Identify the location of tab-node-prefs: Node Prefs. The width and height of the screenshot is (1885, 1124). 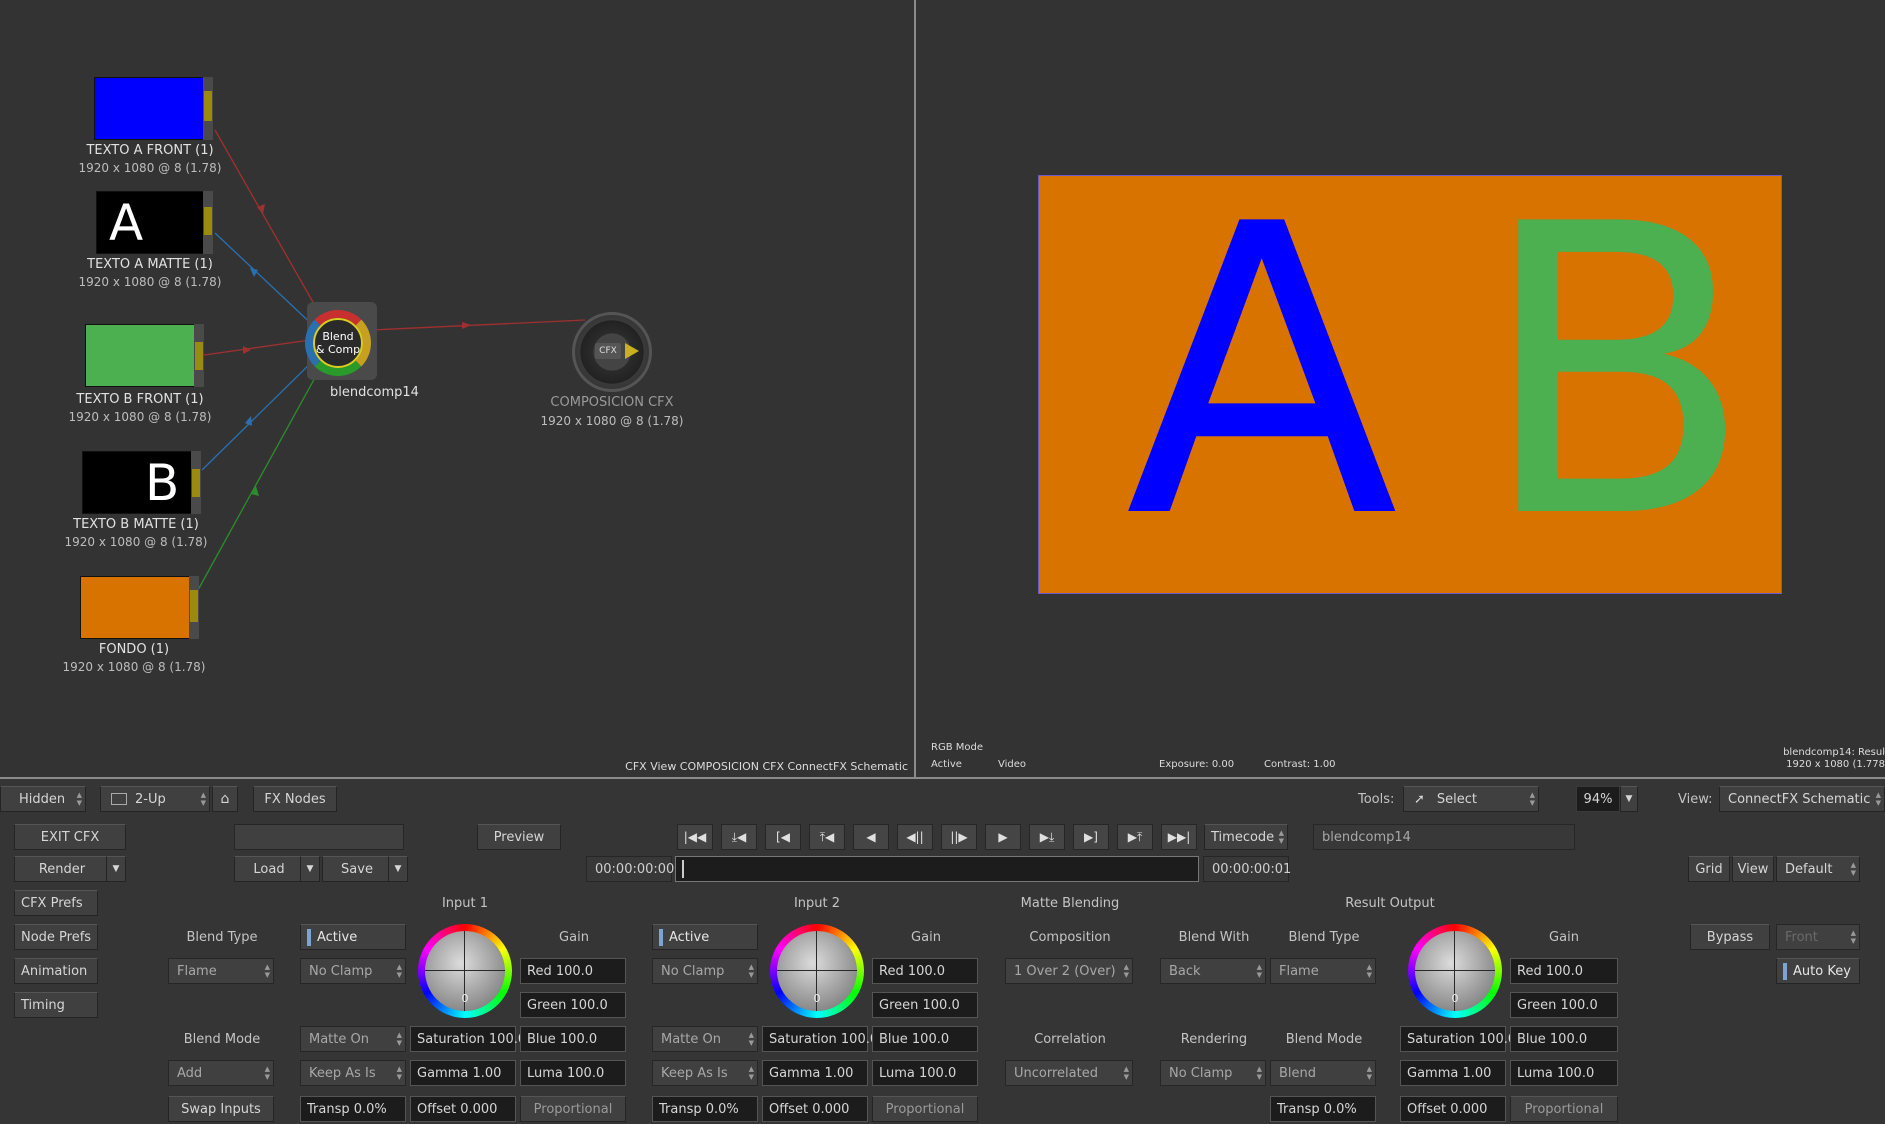
(56, 937).